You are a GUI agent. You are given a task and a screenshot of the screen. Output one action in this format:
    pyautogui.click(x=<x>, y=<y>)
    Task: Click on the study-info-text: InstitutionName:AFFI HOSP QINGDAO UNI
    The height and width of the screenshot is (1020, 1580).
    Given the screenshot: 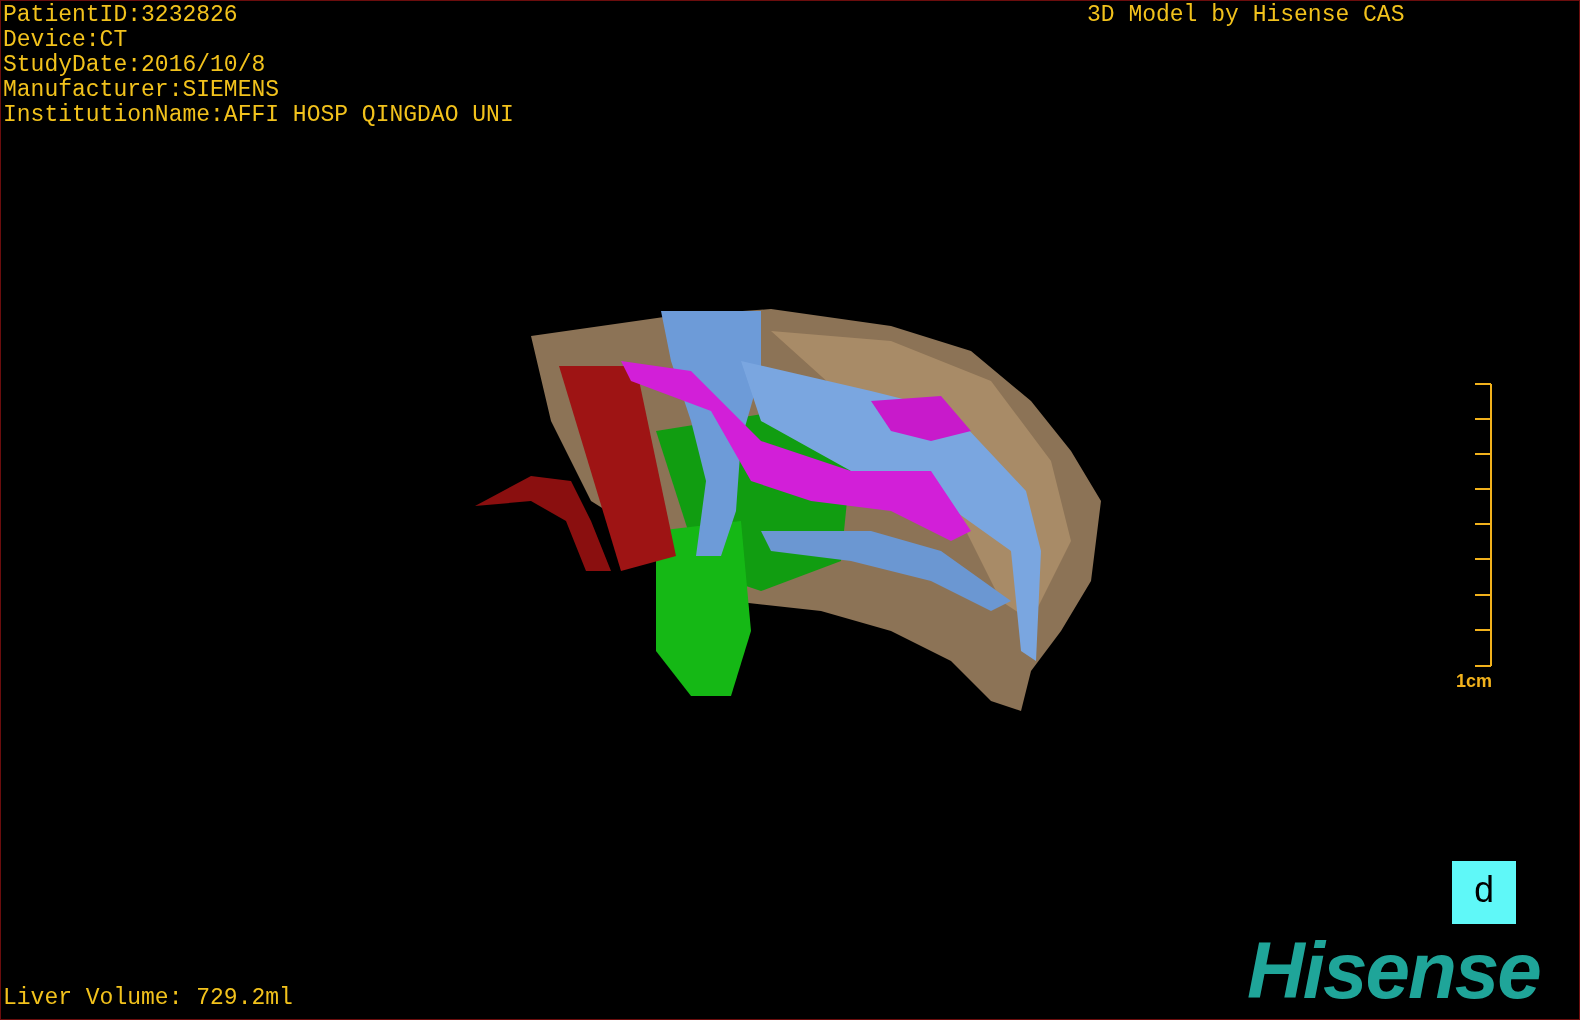 What is the action you would take?
    pyautogui.click(x=258, y=115)
    